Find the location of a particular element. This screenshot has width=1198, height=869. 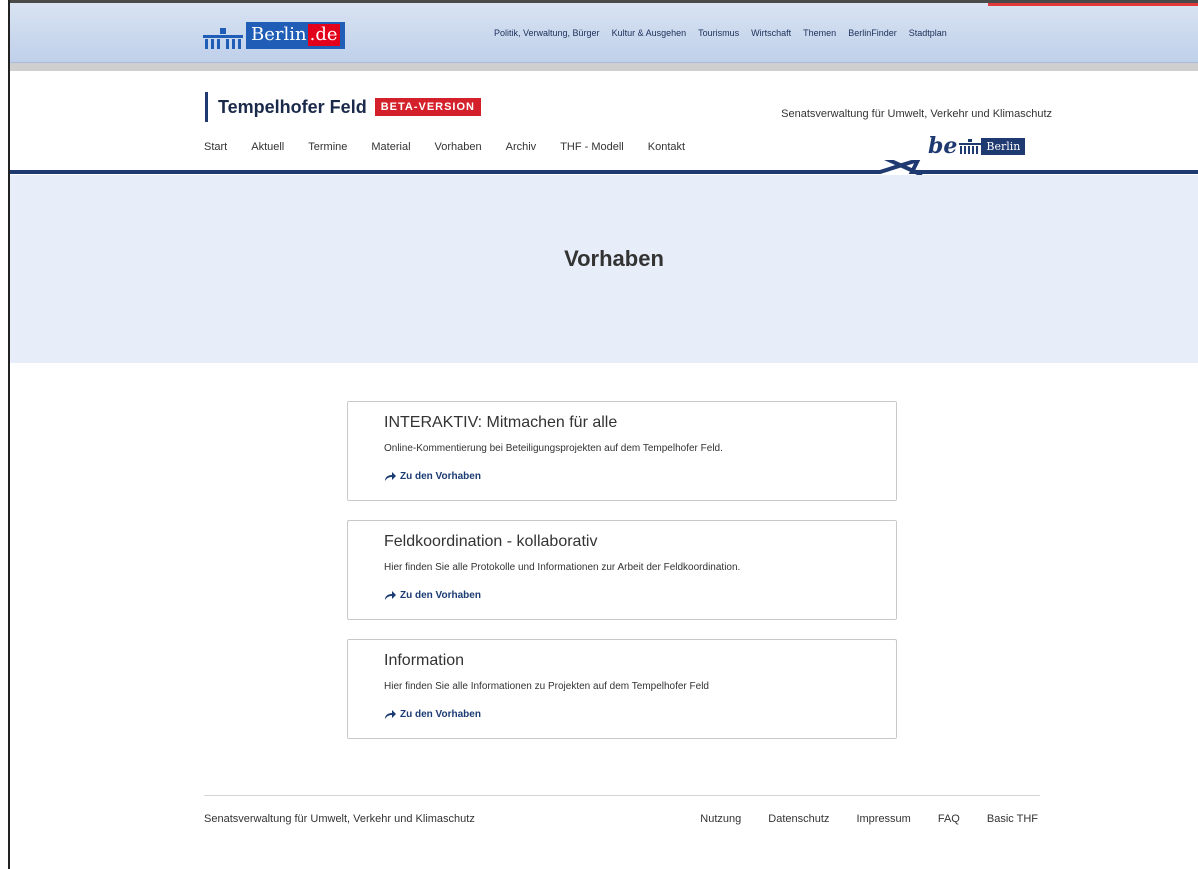

berlin-de-logo: Berlin .de is located at coordinates (273, 34).